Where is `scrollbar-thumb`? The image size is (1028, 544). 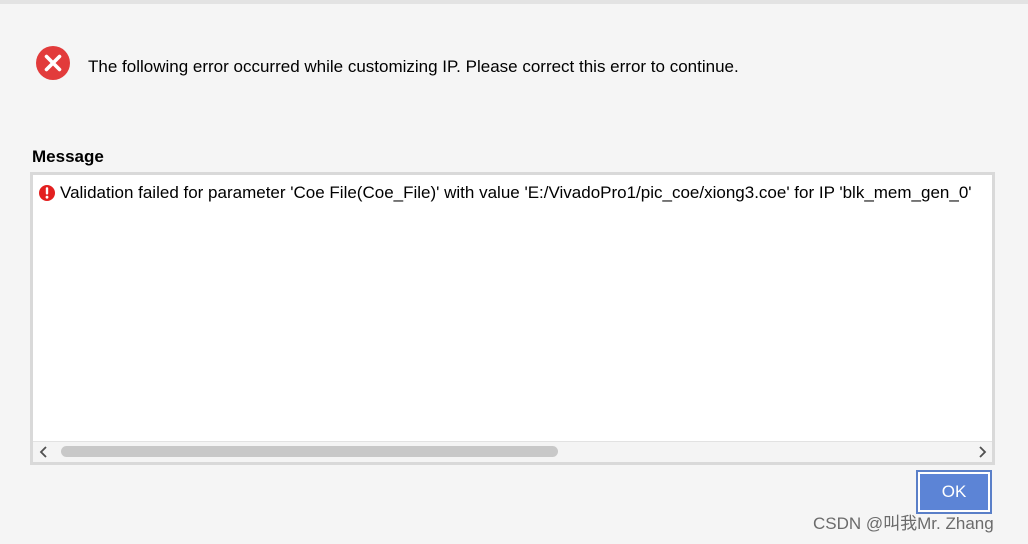
scrollbar-thumb is located at coordinates (309, 451).